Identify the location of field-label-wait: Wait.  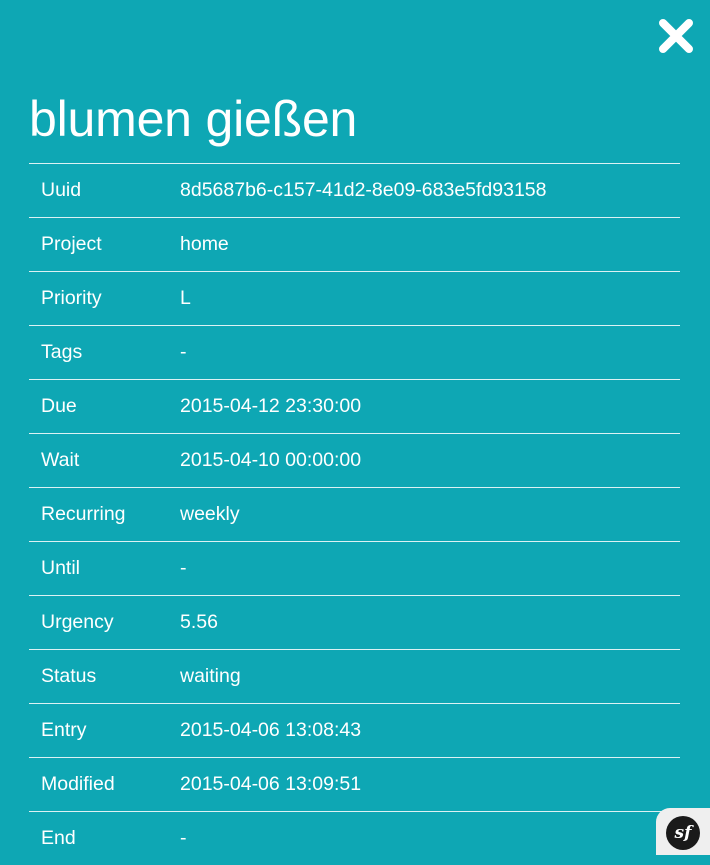
(104, 461).